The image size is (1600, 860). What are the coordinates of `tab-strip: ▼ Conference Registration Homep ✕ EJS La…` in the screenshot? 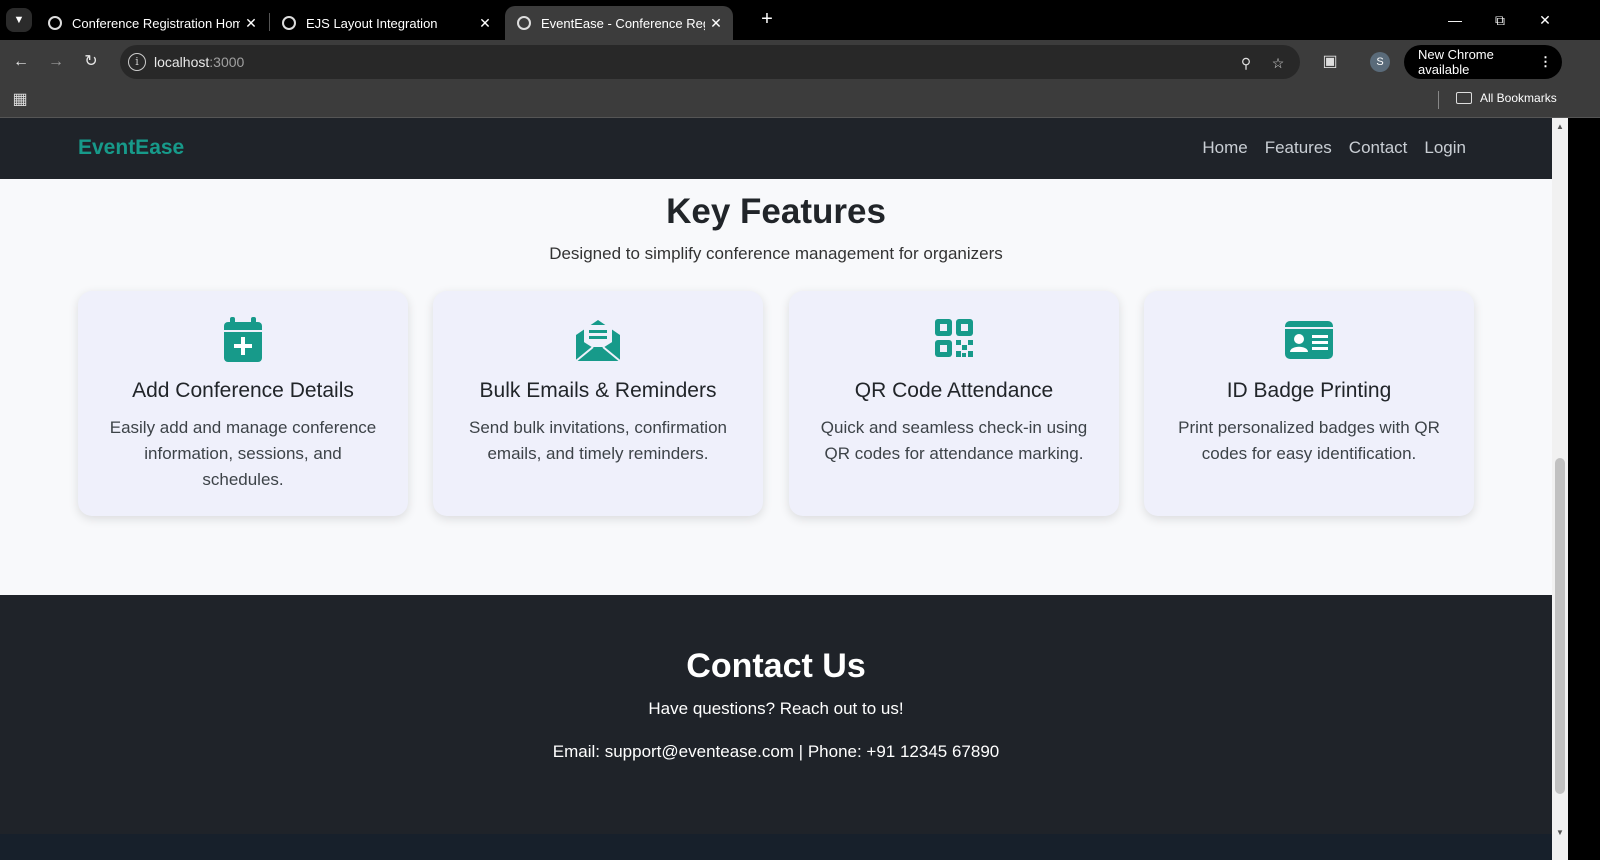 It's located at (800, 20).